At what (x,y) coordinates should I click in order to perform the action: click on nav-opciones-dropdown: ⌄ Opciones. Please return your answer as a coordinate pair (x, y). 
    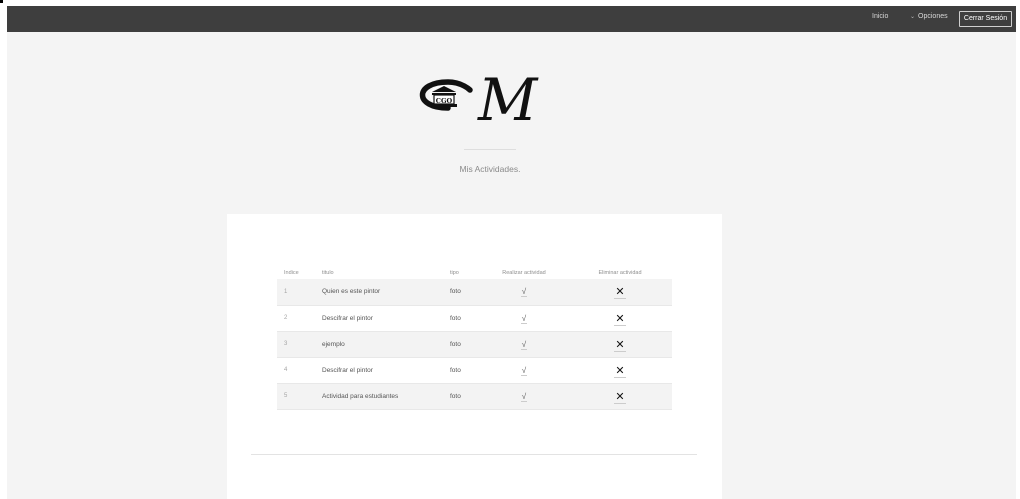
    Looking at the image, I should click on (929, 16).